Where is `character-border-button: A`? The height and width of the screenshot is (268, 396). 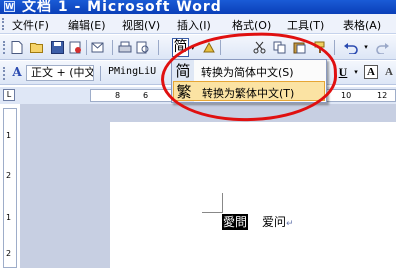
character-border-button: A is located at coordinates (371, 72).